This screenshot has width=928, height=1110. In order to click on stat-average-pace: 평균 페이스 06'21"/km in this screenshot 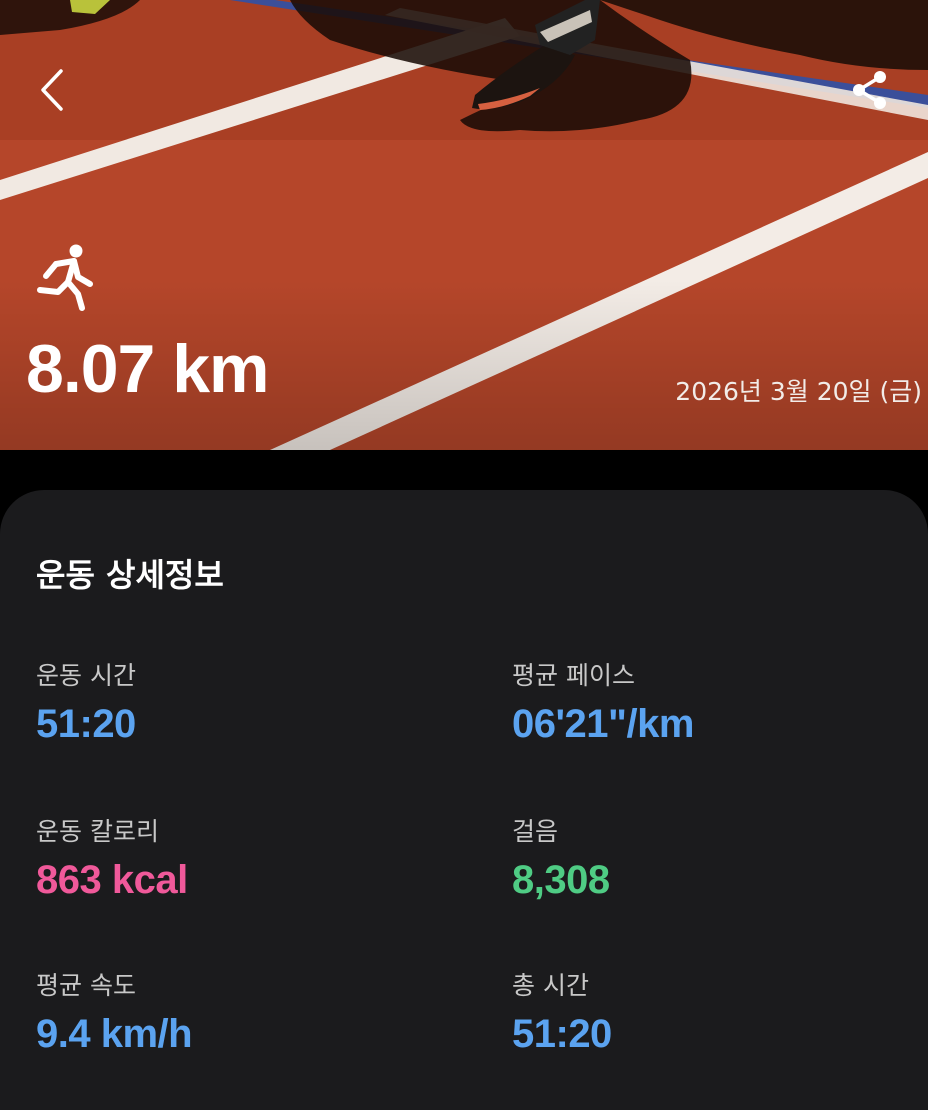, I will do `click(603, 701)`.